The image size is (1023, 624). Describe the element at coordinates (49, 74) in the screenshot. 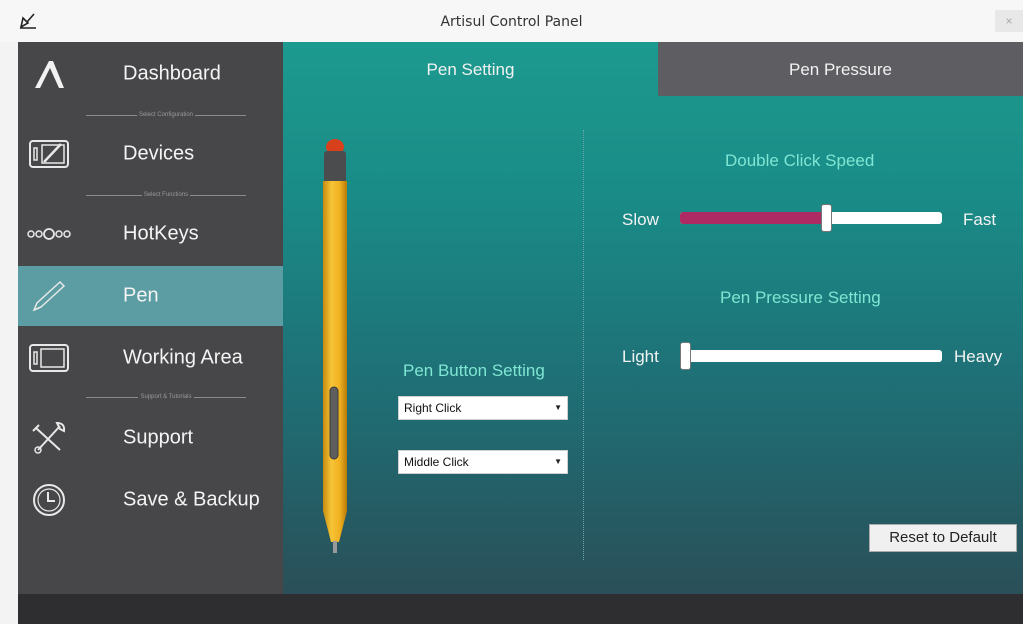

I see `artisul-logo-icon` at that location.